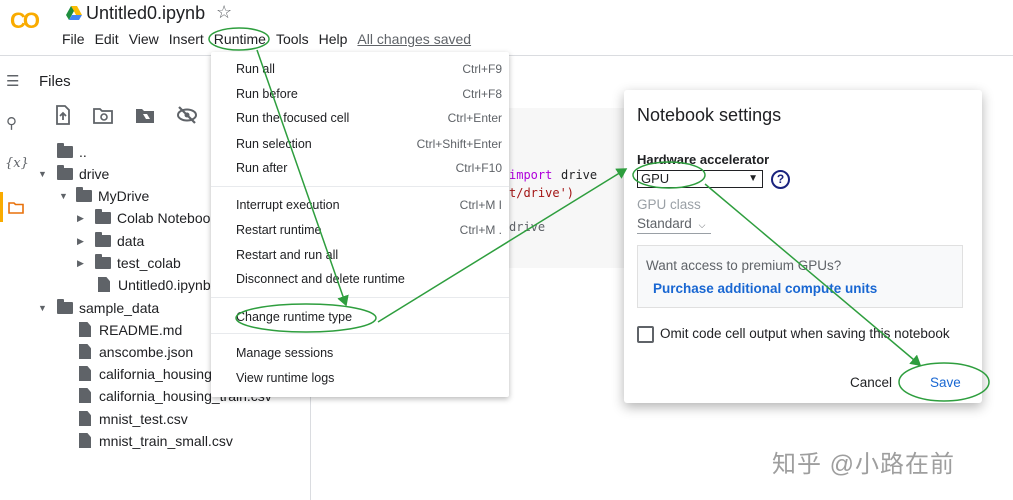  Describe the element at coordinates (103, 115) in the screenshot. I see `refresh-folder-icon` at that location.